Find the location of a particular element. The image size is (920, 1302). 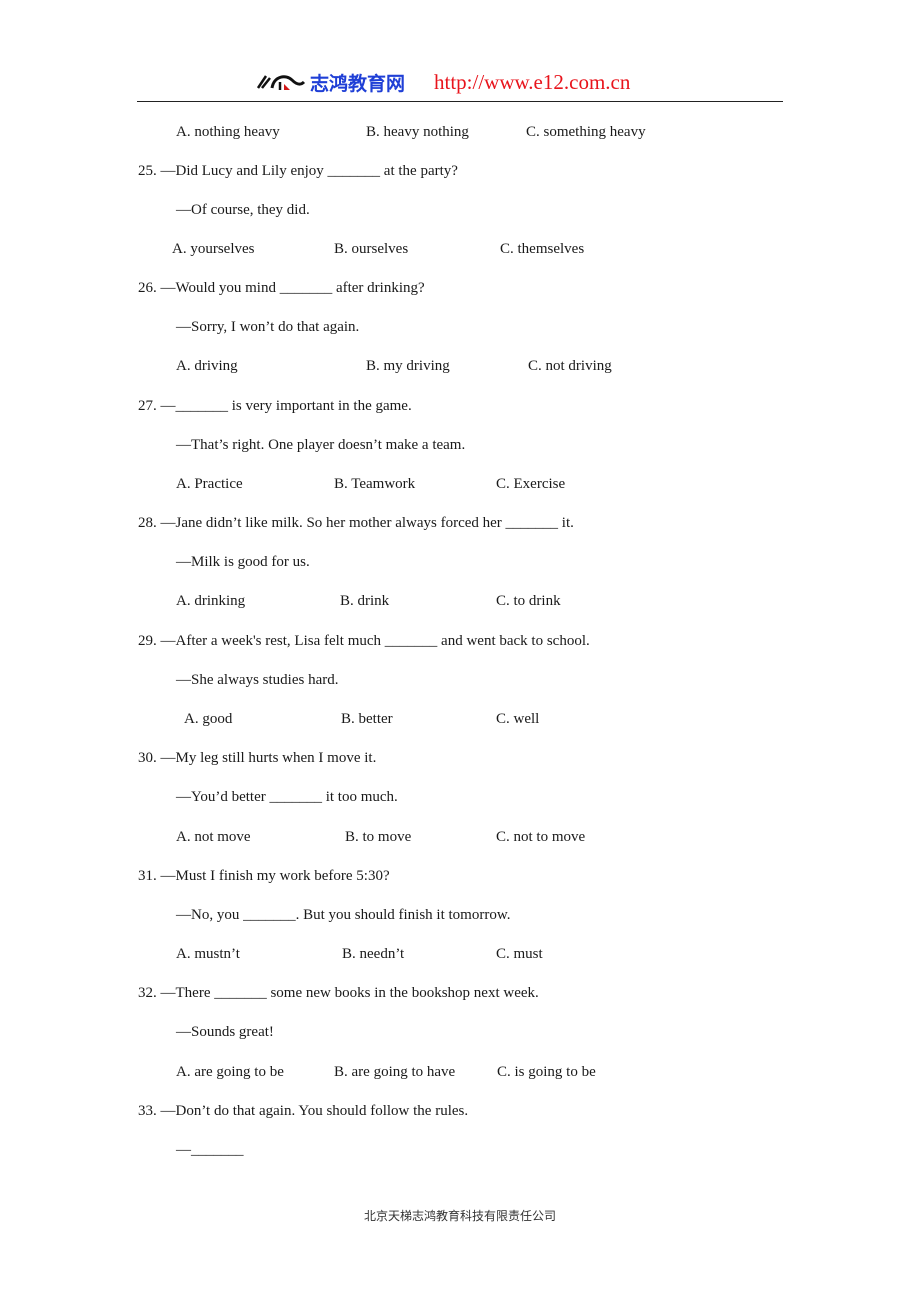

option: C. not to move is located at coordinates (541, 837).